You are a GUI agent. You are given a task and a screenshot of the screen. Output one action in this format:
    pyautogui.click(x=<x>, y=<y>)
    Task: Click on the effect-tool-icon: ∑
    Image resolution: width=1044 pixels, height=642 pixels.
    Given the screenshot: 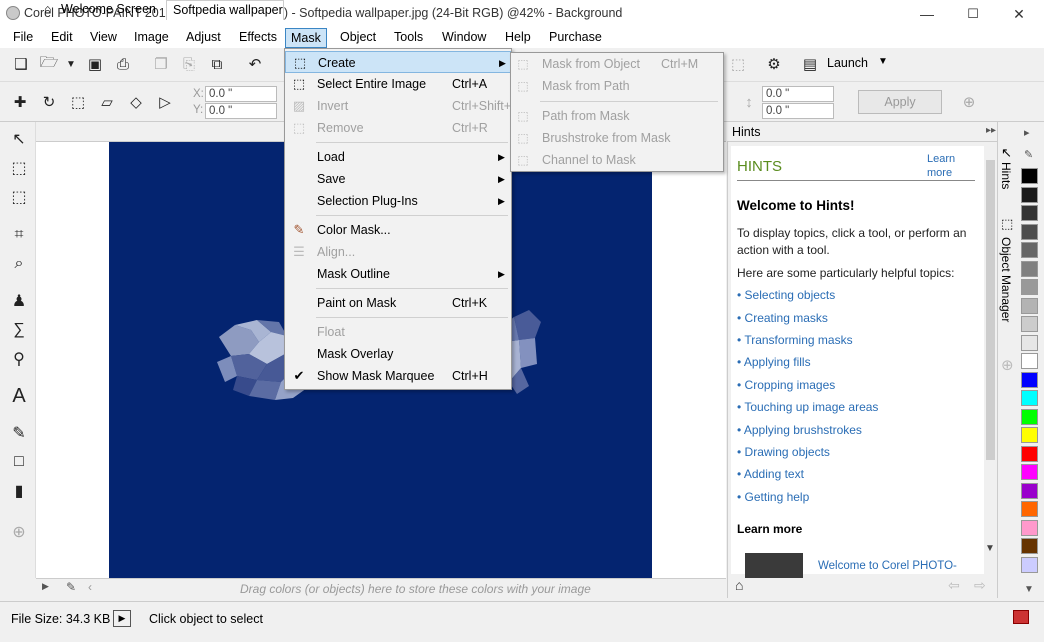 What is the action you would take?
    pyautogui.click(x=19, y=330)
    